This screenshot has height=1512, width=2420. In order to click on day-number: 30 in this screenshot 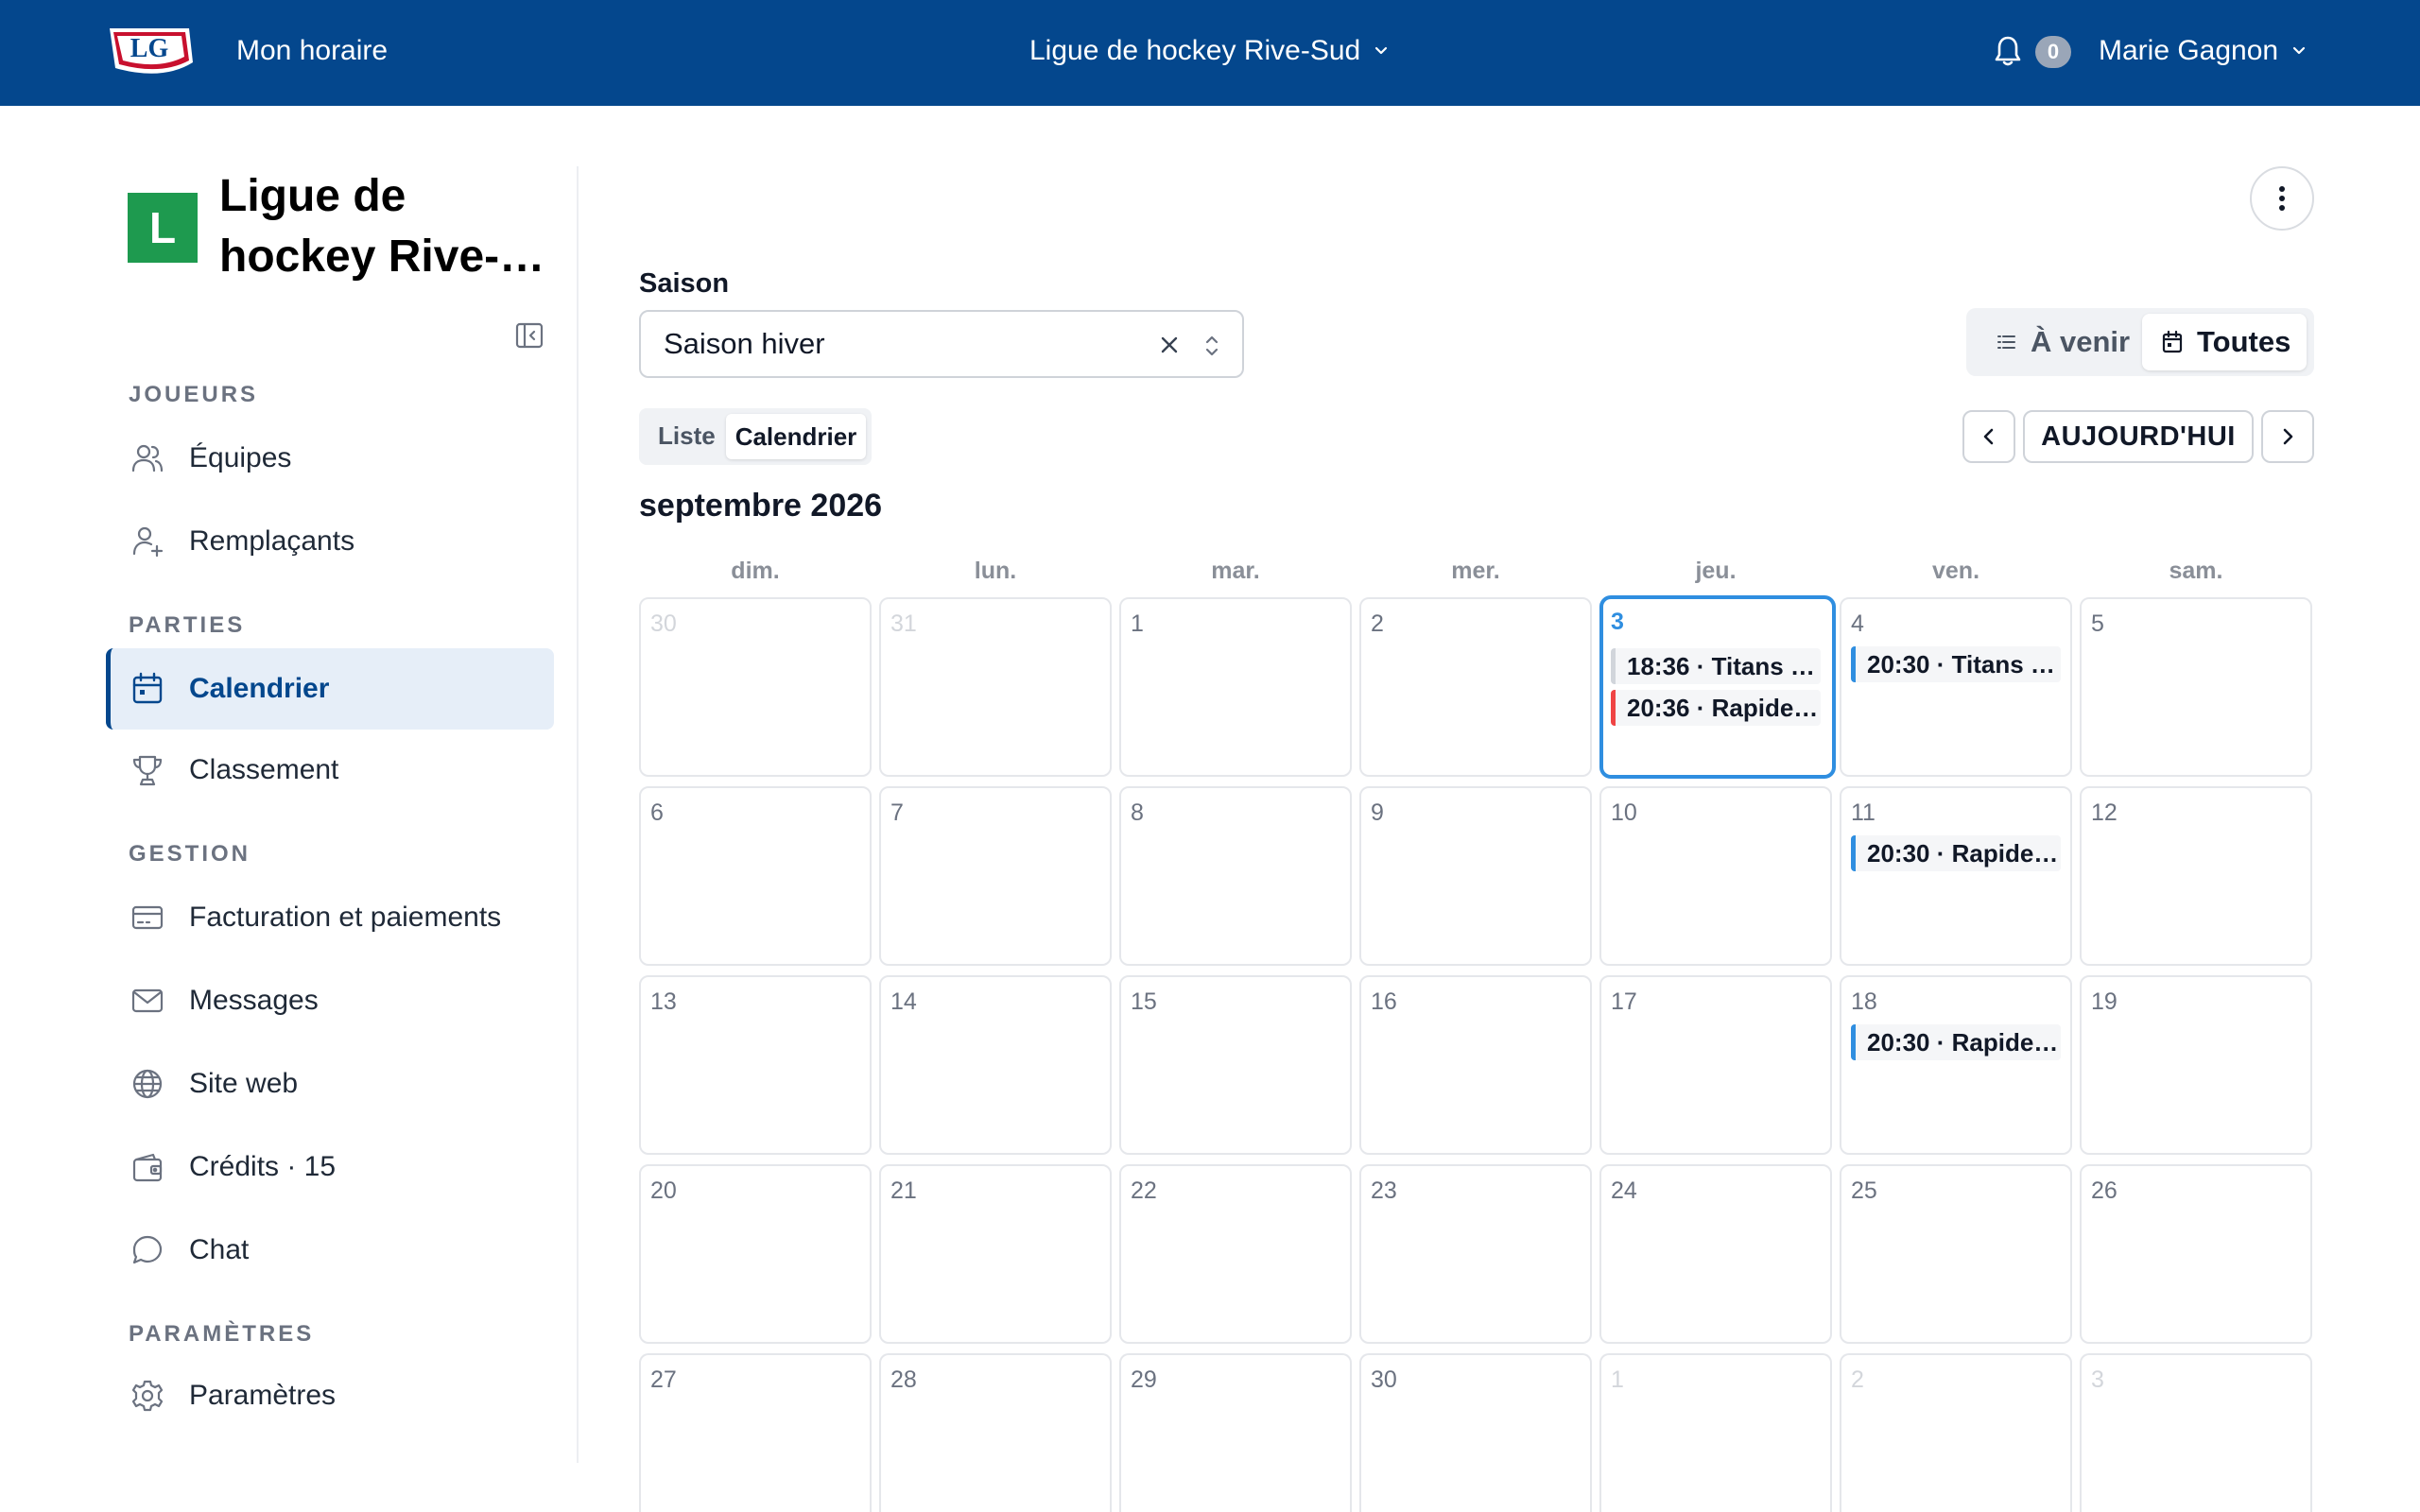, I will do `click(1384, 1379)`.